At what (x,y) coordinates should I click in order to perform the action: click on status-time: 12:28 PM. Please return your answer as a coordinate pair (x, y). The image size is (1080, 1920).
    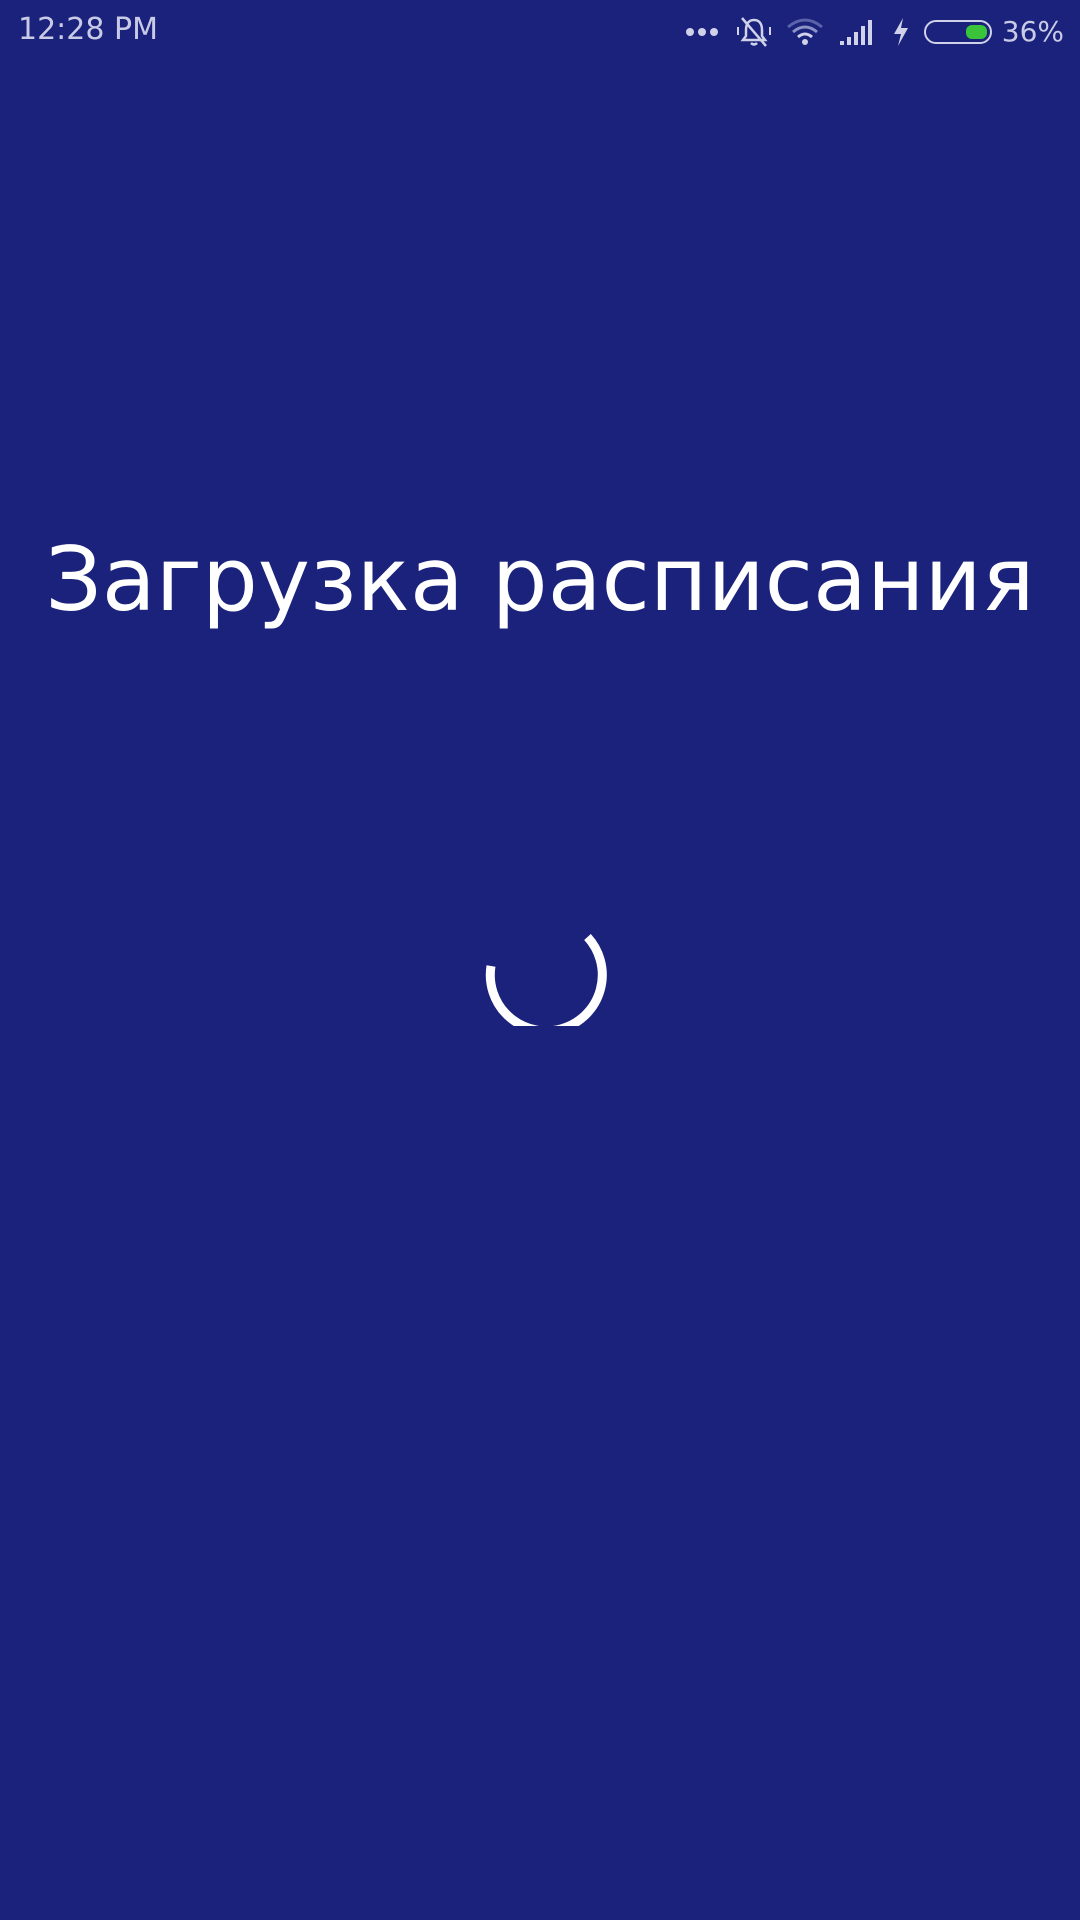
    Looking at the image, I should click on (88, 29).